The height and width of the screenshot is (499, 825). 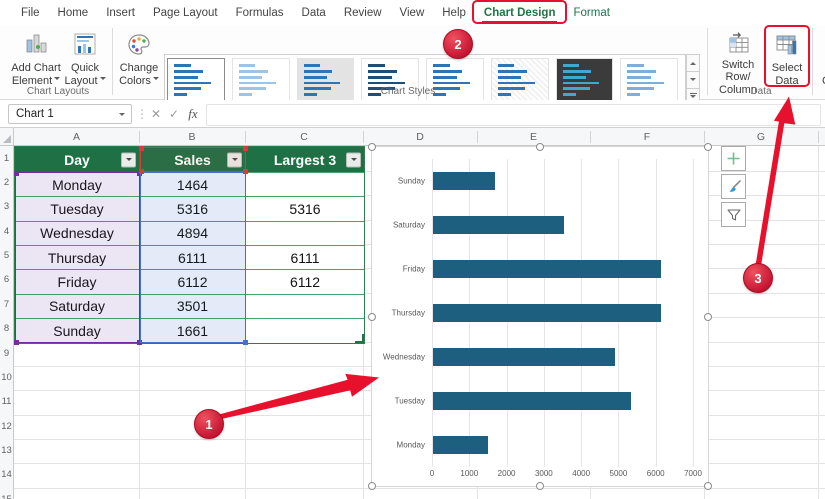 I want to click on row-header-15: 15, so click(x=6, y=493).